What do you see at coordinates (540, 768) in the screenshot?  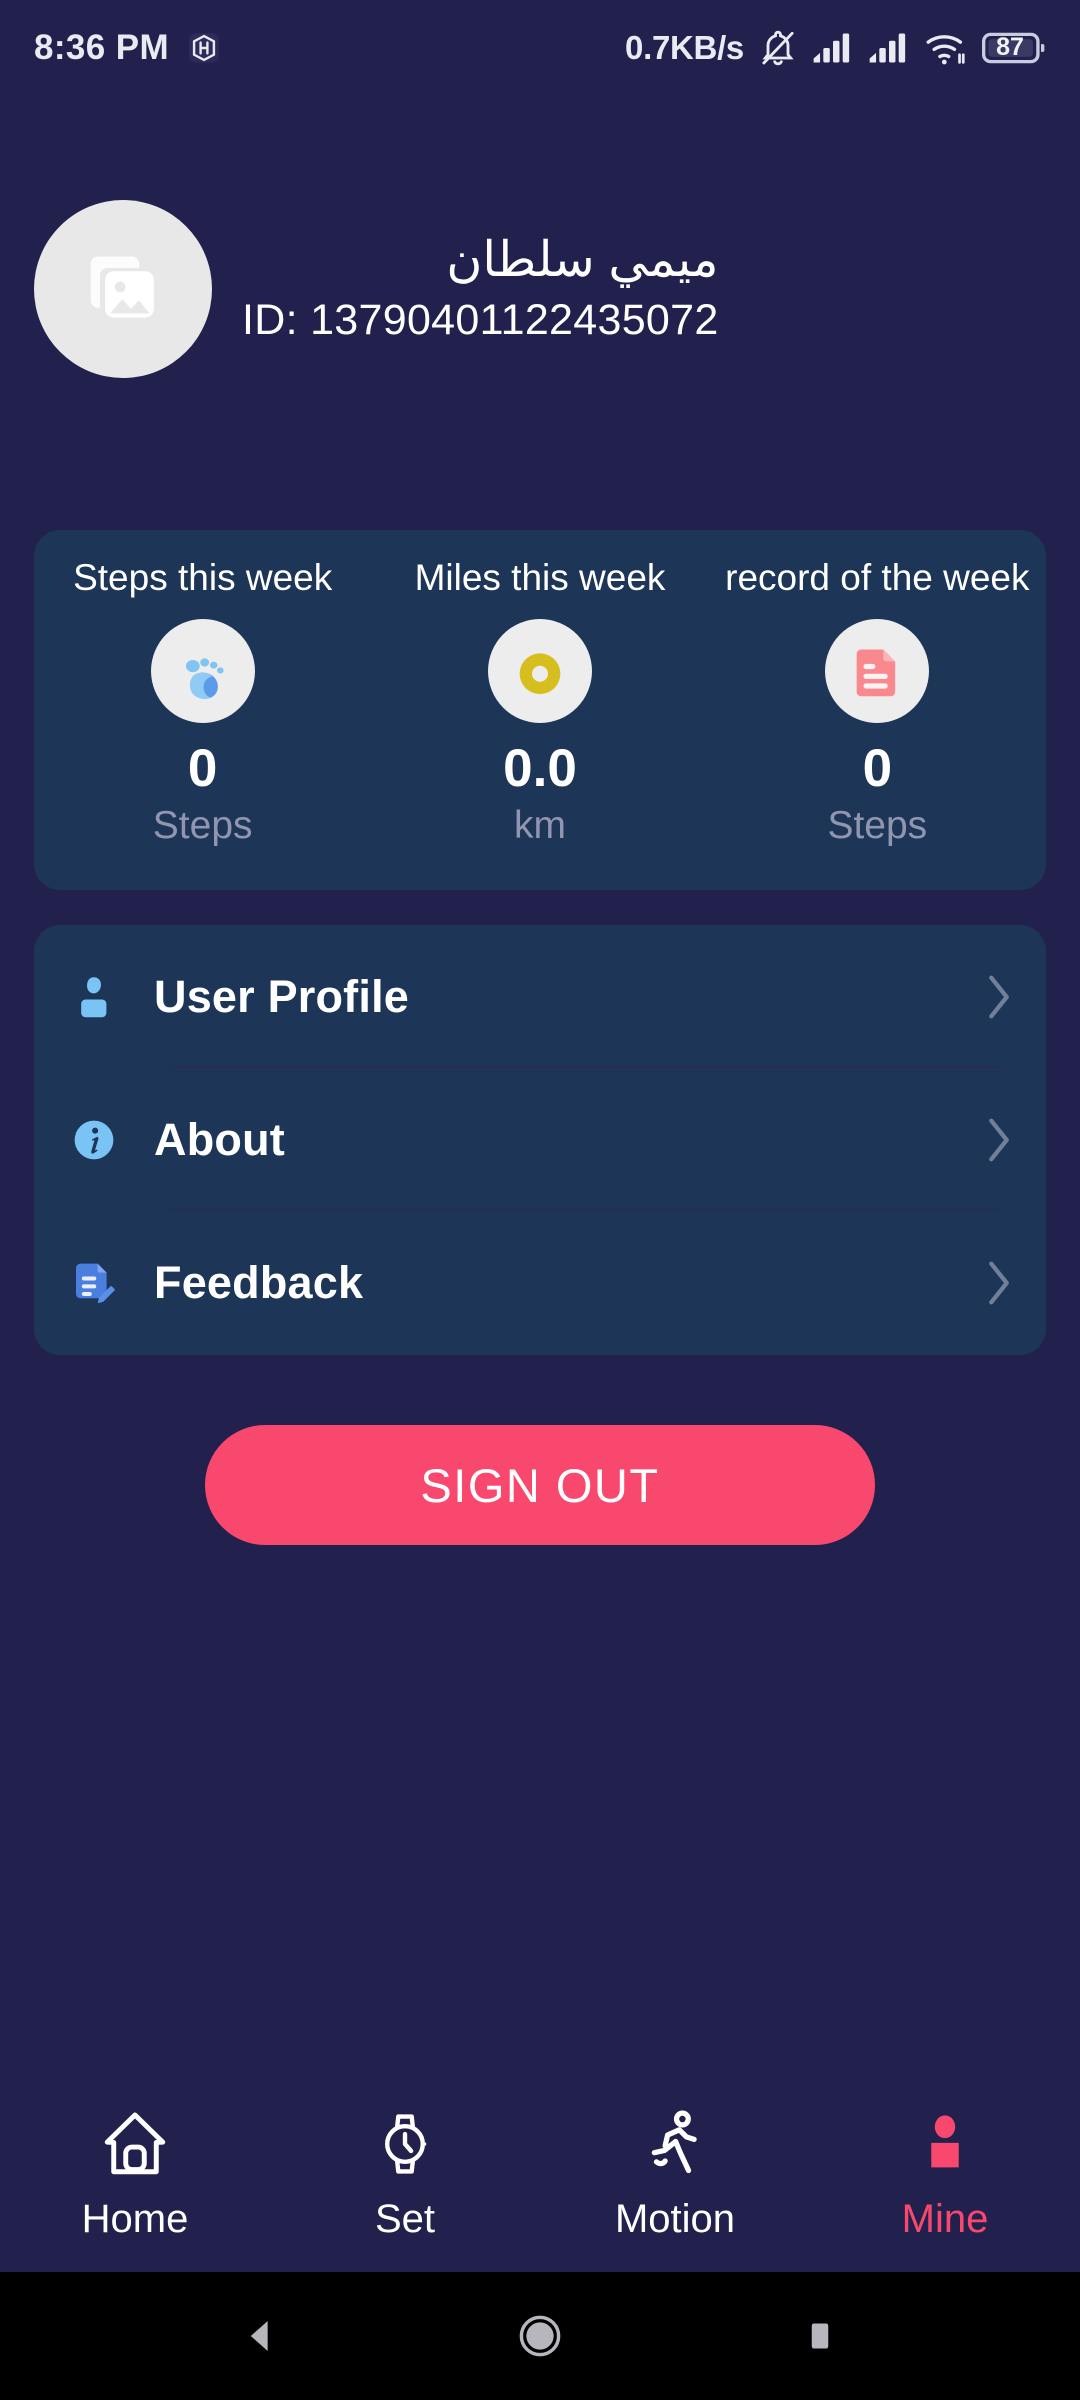 I see `stat-value: 0.0` at bounding box center [540, 768].